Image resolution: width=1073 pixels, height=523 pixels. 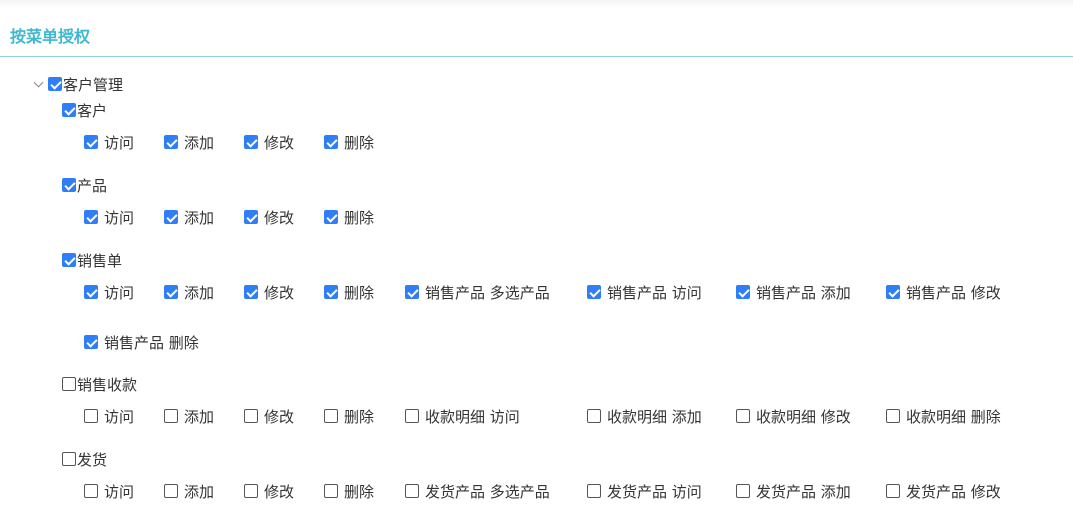 What do you see at coordinates (943, 416) in the screenshot?
I see `permission-option: 收款明细 删除` at bounding box center [943, 416].